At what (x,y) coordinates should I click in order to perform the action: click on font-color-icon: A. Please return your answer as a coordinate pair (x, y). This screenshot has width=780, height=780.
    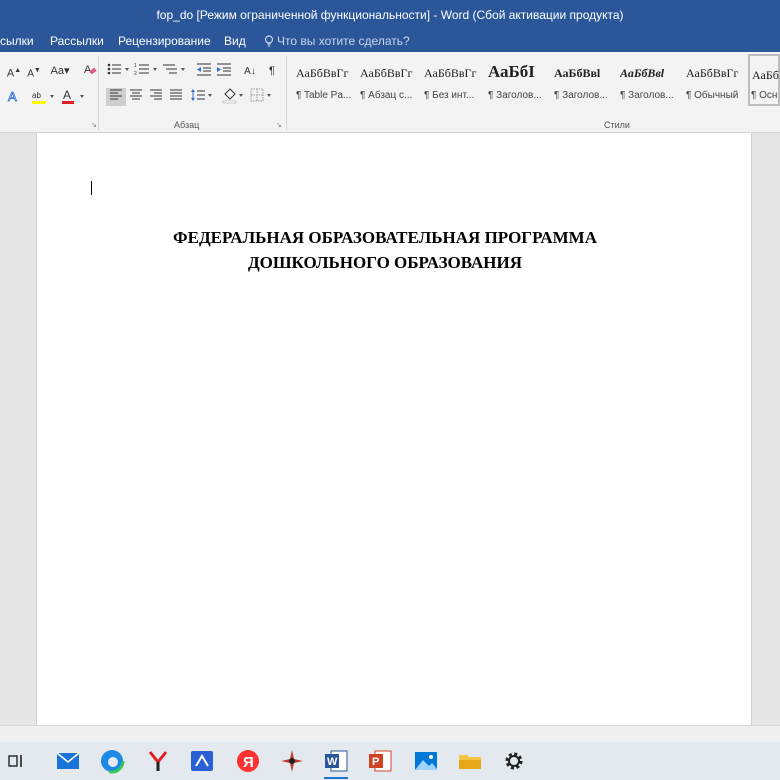
    Looking at the image, I should click on (73, 96).